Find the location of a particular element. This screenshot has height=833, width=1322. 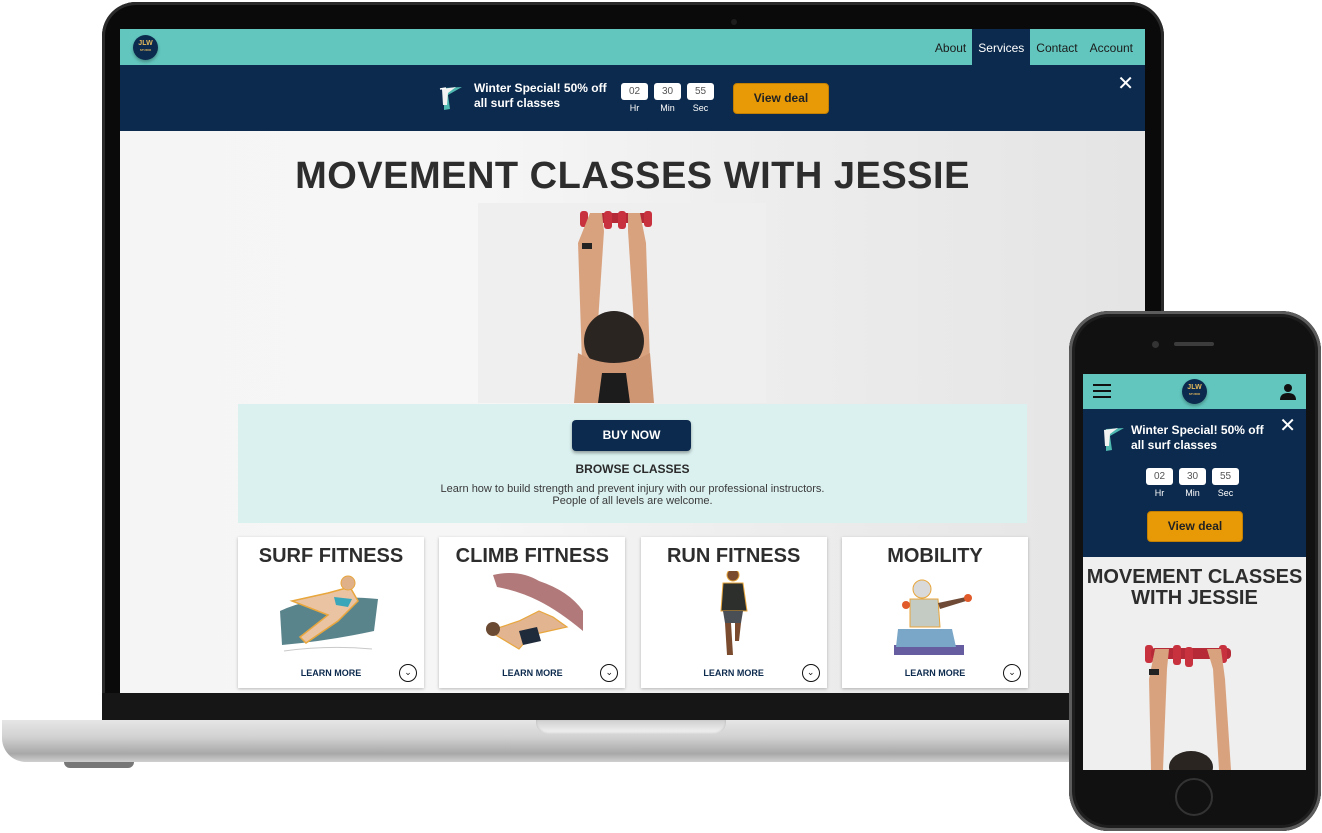

class-card-mobility: MOBILITY LEARN MORE ⌄ is located at coordinates (934, 612).